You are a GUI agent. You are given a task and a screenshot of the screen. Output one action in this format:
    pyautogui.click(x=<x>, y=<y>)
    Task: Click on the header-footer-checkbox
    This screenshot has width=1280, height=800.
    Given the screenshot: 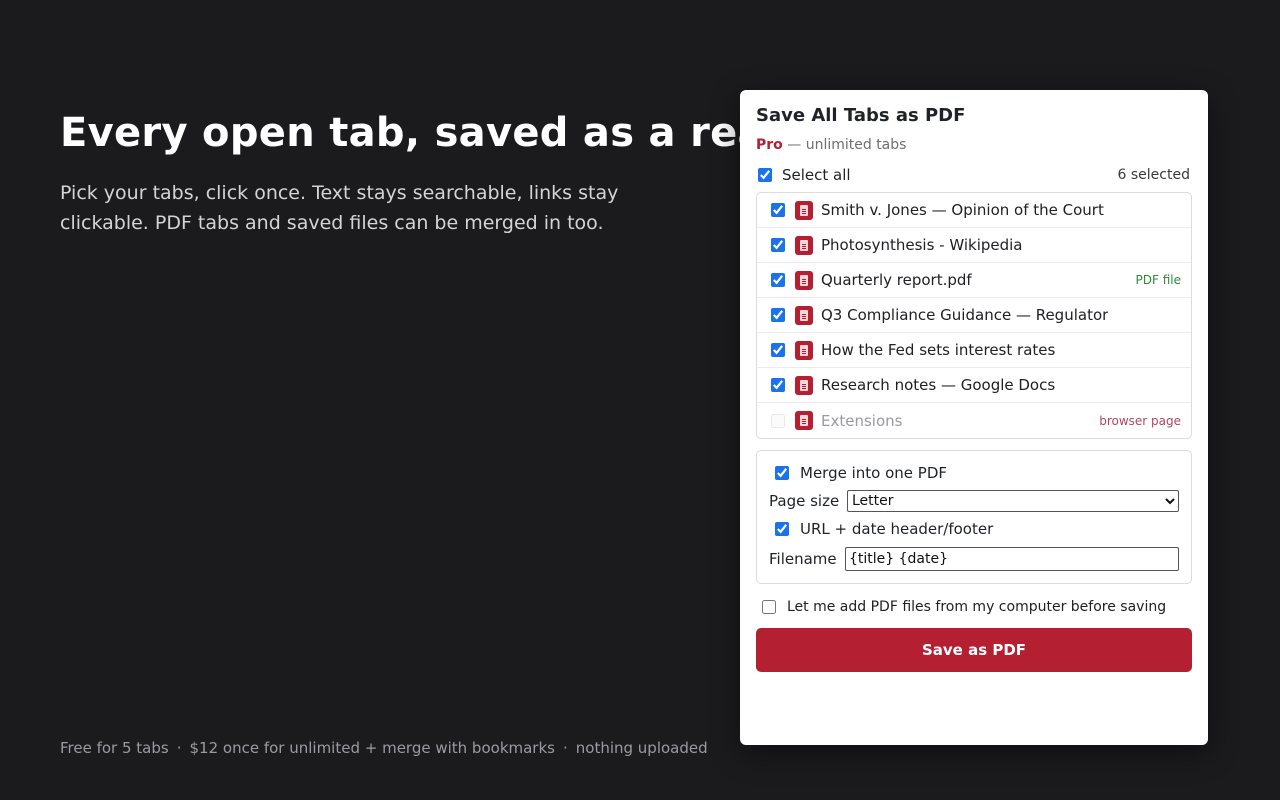 What is the action you would take?
    pyautogui.click(x=782, y=529)
    